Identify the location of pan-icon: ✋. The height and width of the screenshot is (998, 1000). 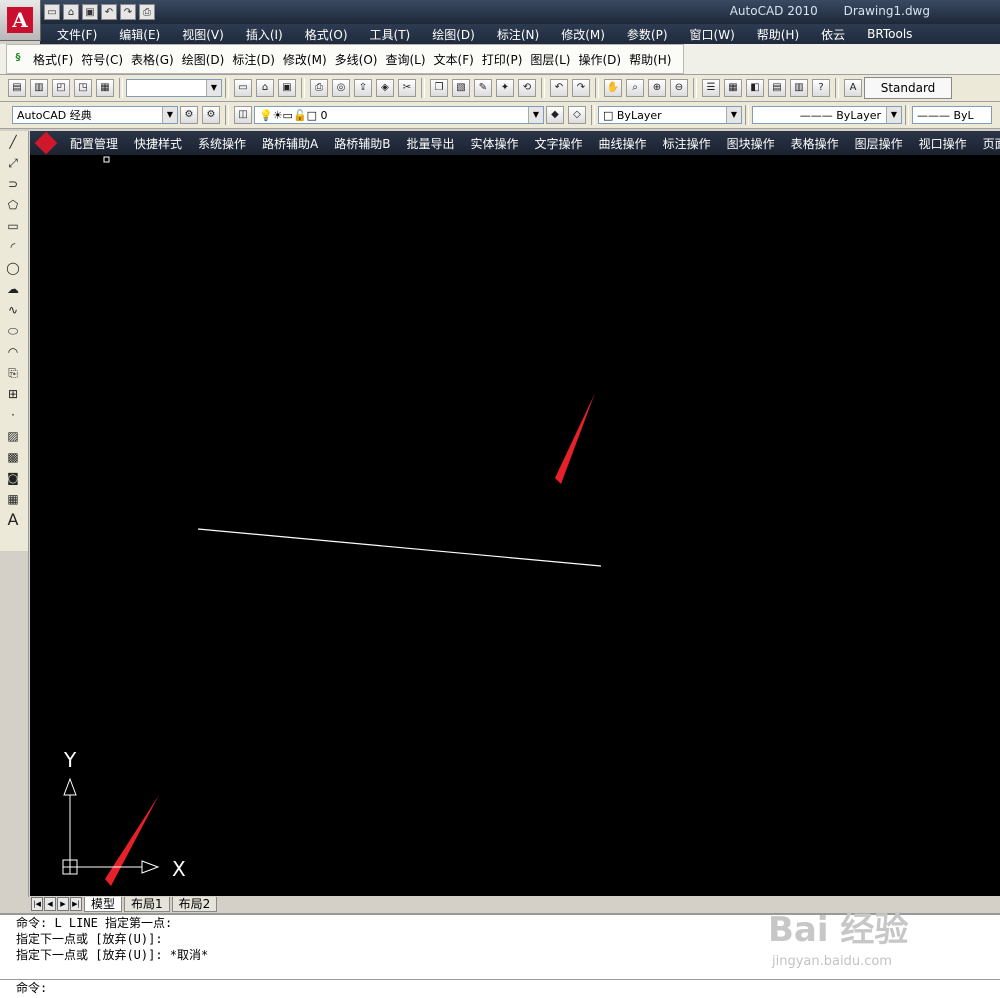
(613, 88).